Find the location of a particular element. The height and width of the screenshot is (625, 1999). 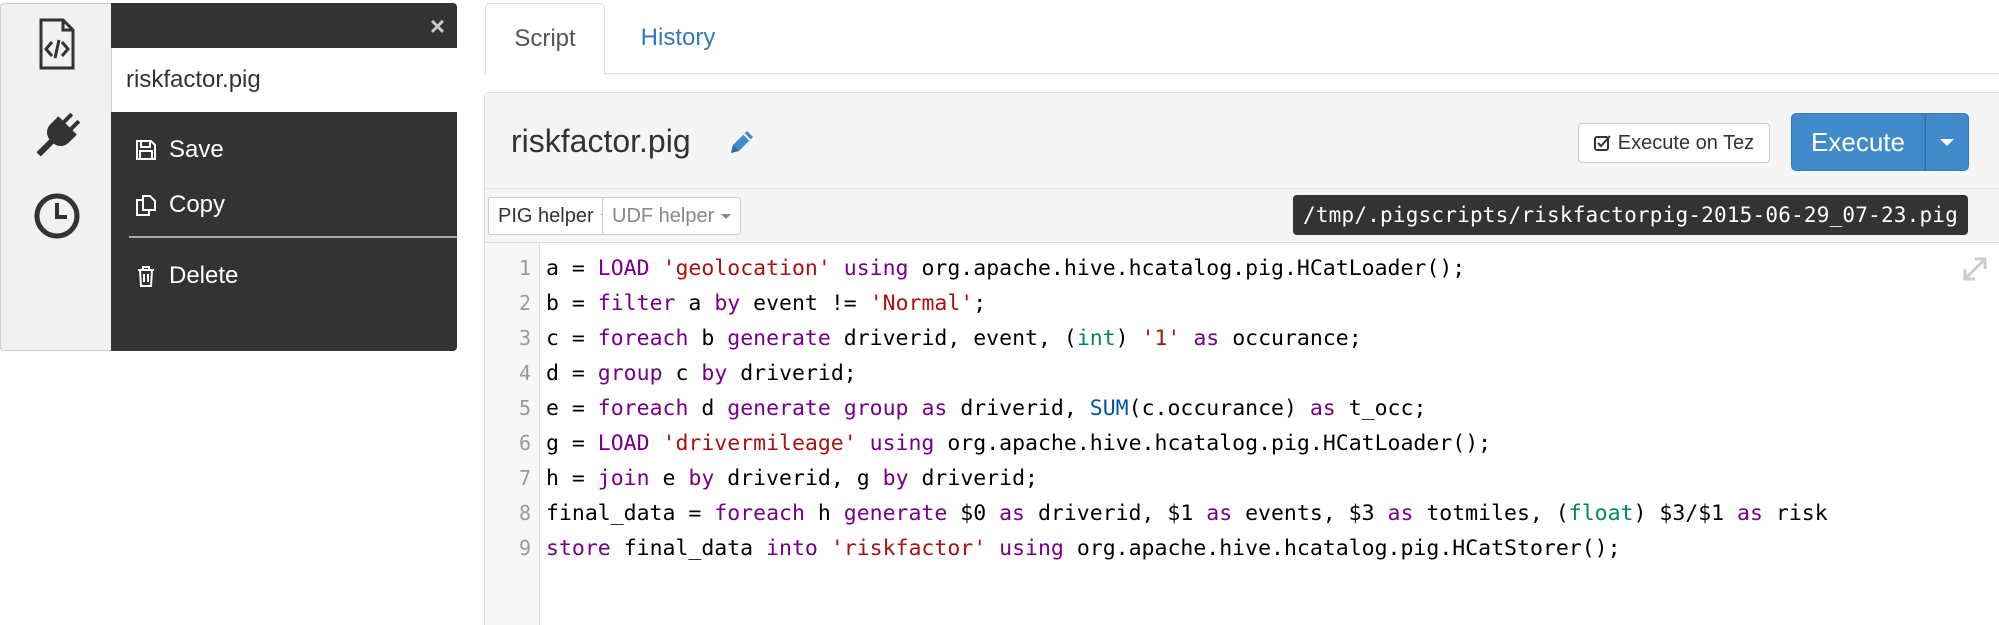

save-menu-item: Save is located at coordinates (179, 150).